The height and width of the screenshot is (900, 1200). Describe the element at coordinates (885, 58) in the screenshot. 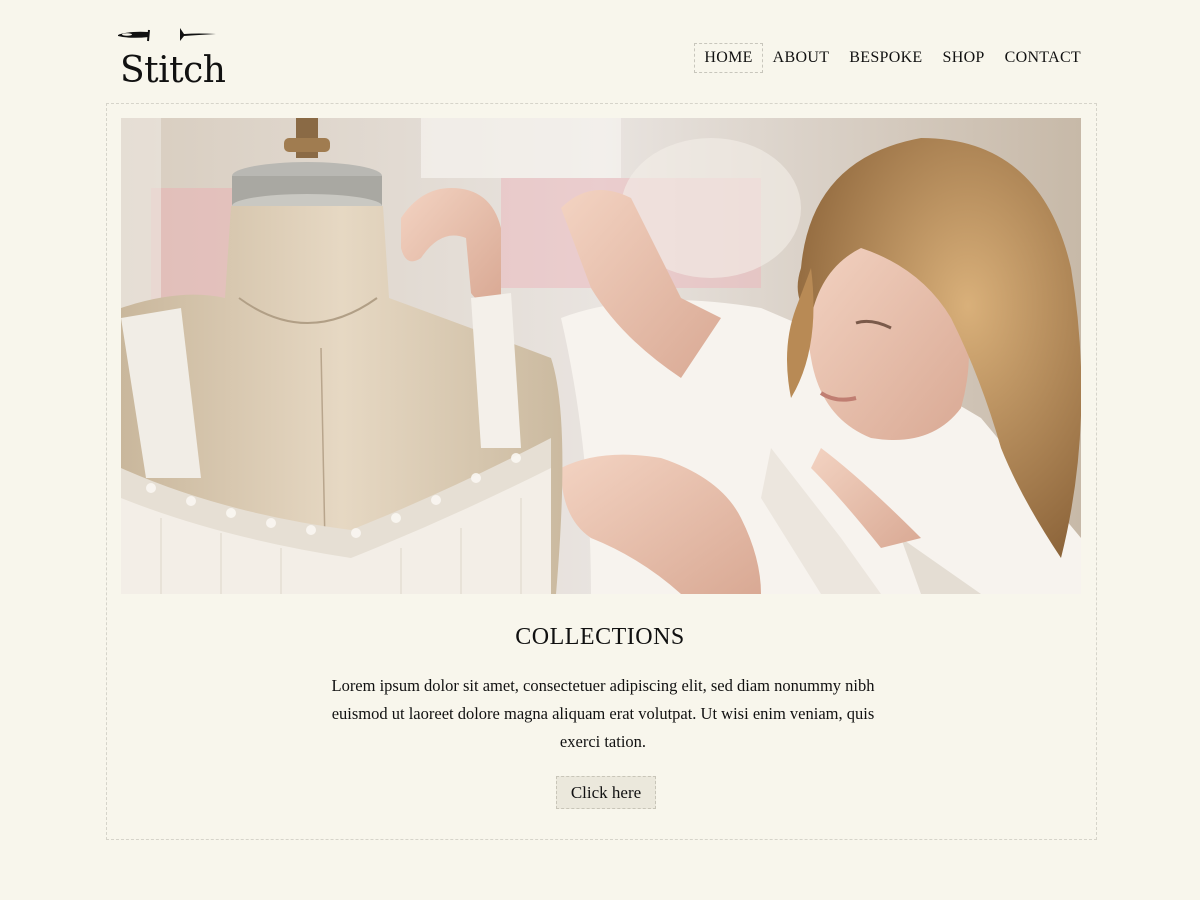

I see `nav-item-bespoke: BESPOKE` at that location.